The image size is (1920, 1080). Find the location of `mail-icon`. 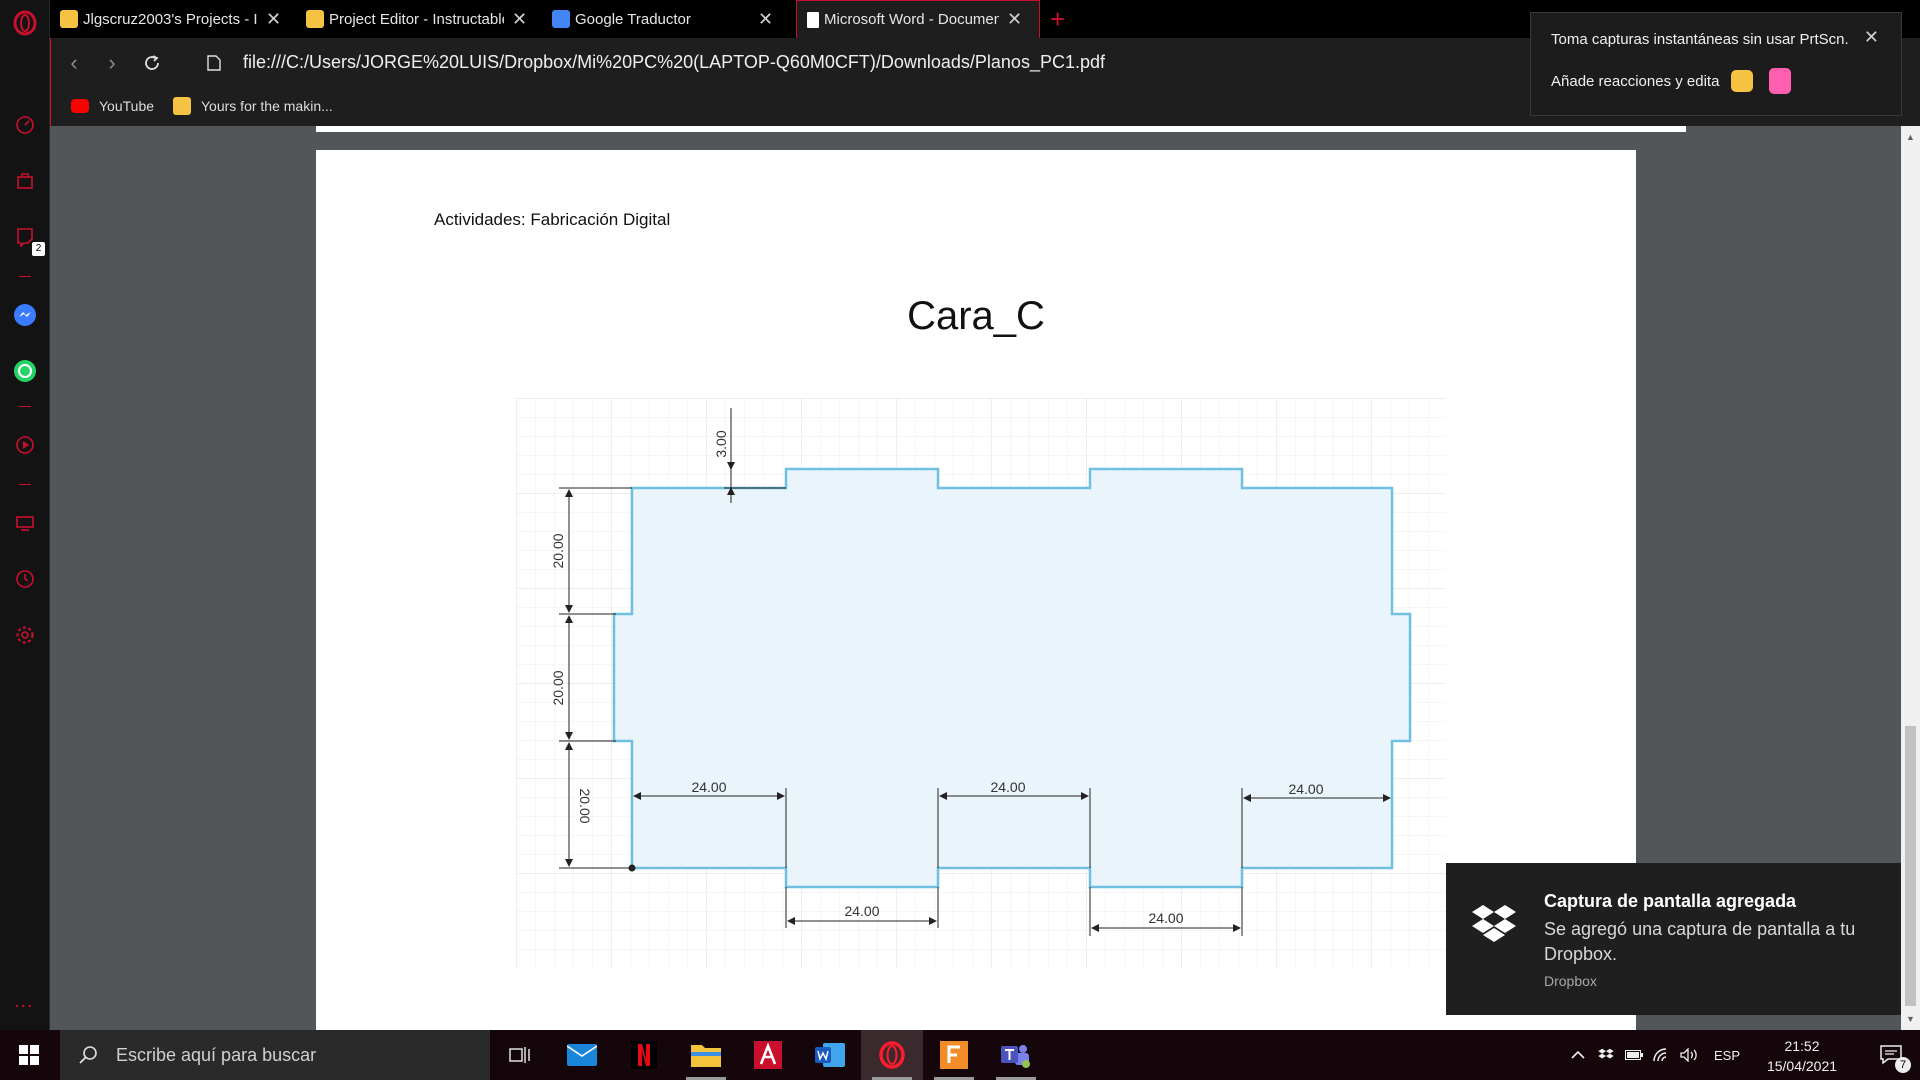

mail-icon is located at coordinates (582, 1055).